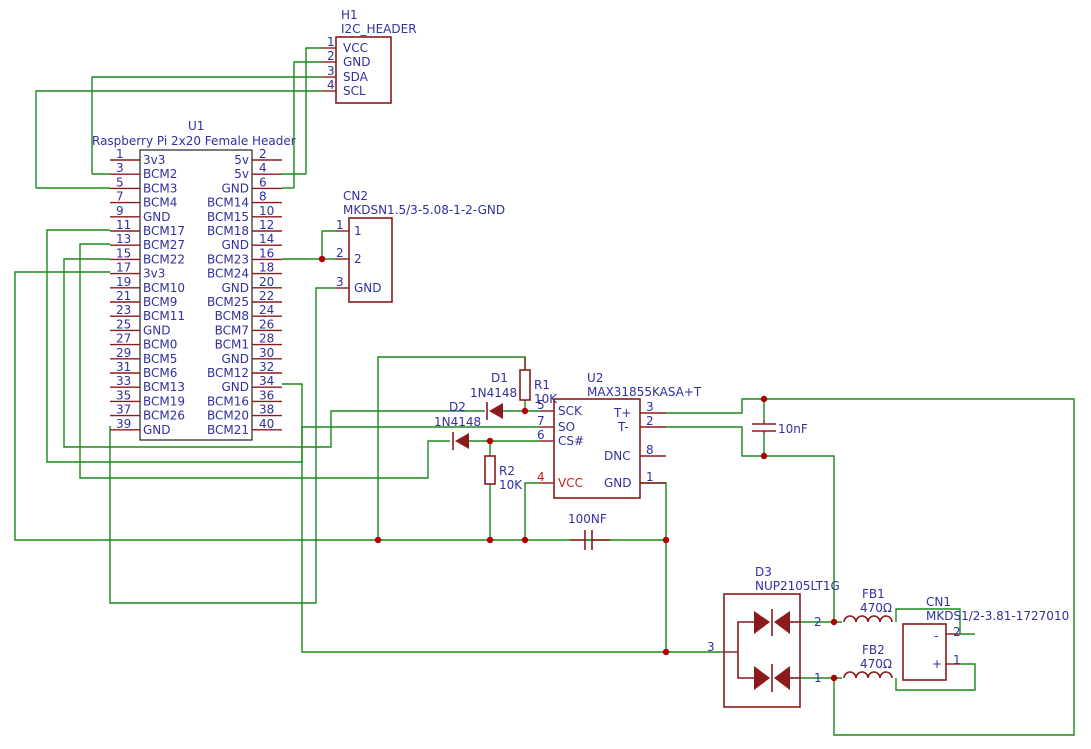  Describe the element at coordinates (123, 395) in the screenshot. I see `u1-pin-number: 35` at that location.